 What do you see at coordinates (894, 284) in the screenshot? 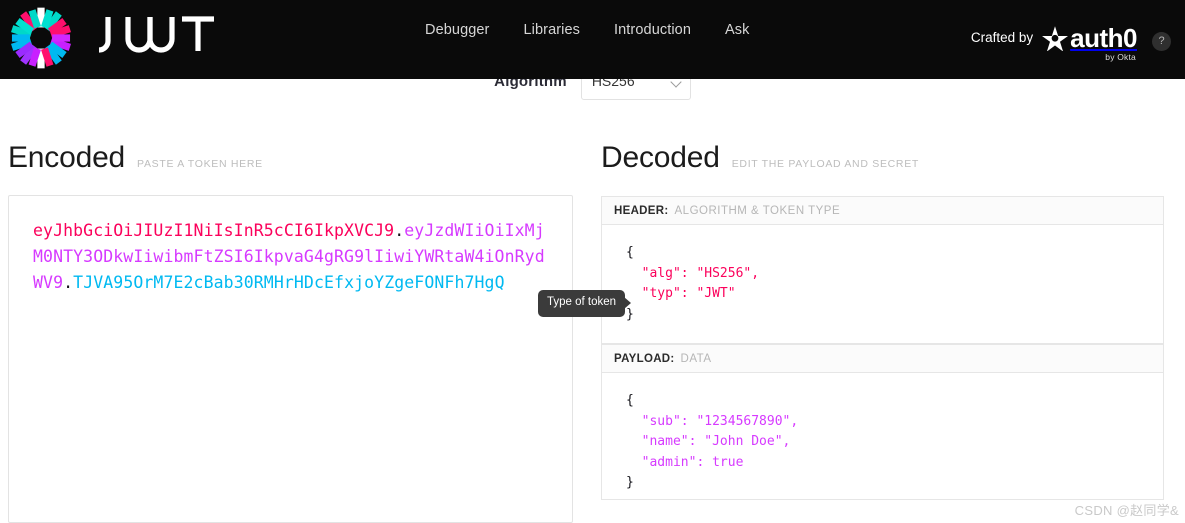
I see `decoded-header-json: { "alg": "HS256", "typ": "JWT" }` at bounding box center [894, 284].